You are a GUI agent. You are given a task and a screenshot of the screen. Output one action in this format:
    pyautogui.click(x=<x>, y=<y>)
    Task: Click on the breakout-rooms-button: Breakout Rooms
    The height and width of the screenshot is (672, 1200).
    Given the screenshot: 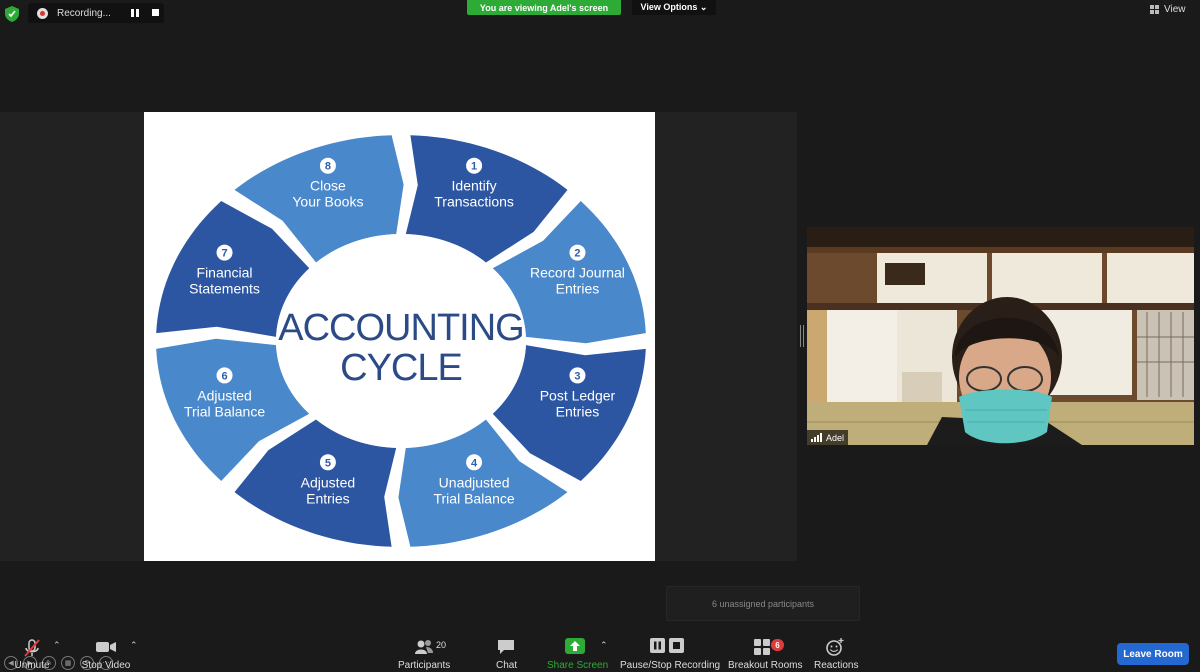 What is the action you would take?
    pyautogui.click(x=765, y=654)
    